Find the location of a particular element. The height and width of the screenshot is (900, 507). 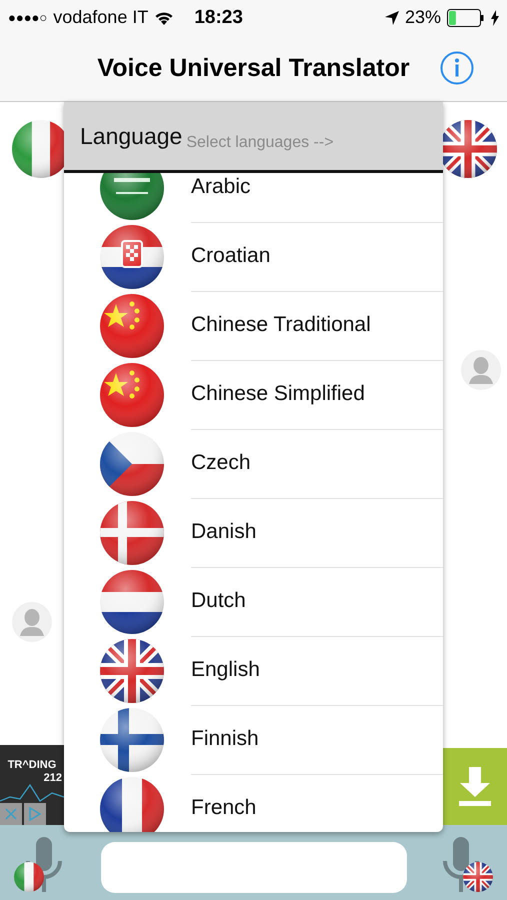

language-item: Croatian is located at coordinates (253, 256).